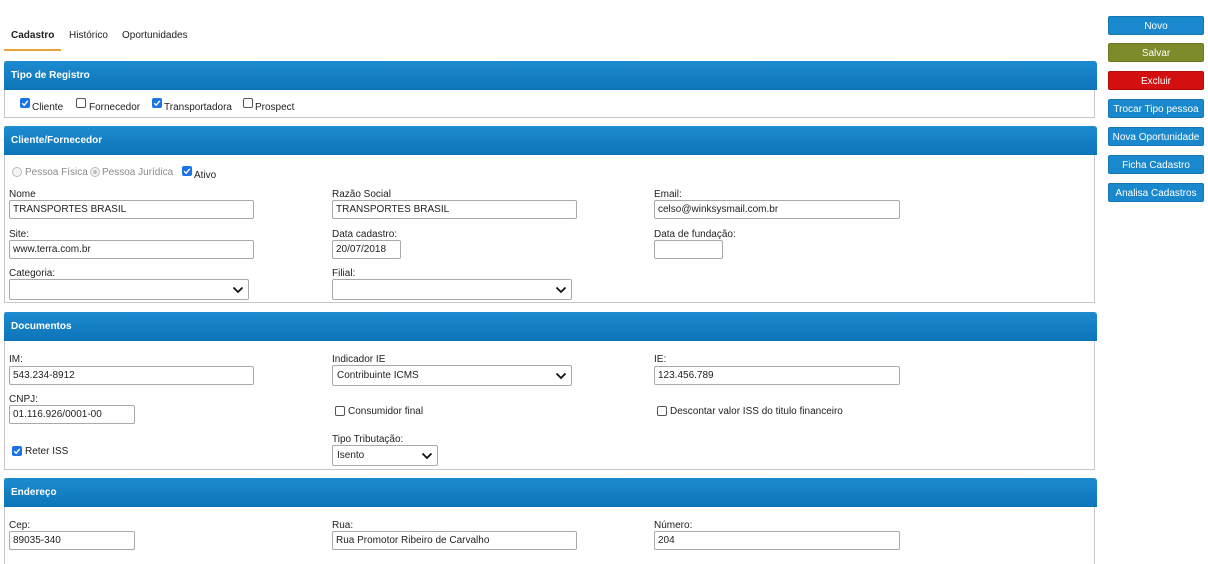  Describe the element at coordinates (756, 411) in the screenshot. I see `label-descontar-iss: Descontar valor ISS do titulo financeiro` at that location.